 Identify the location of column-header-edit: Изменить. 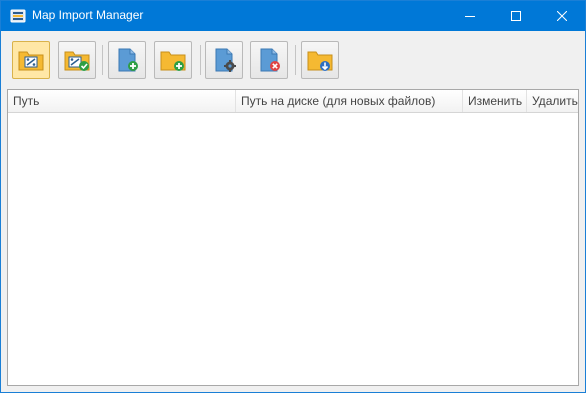
(495, 101).